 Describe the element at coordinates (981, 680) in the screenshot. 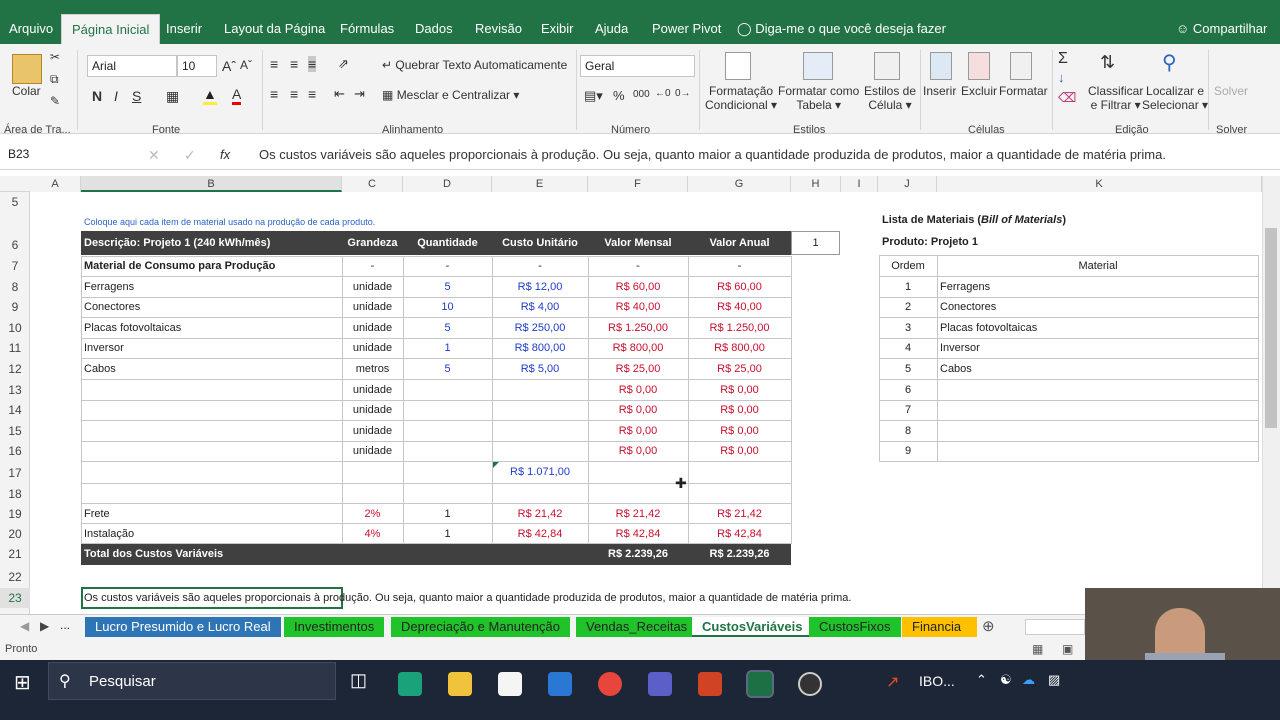

I see `tray-expand-icon: ⌃` at that location.